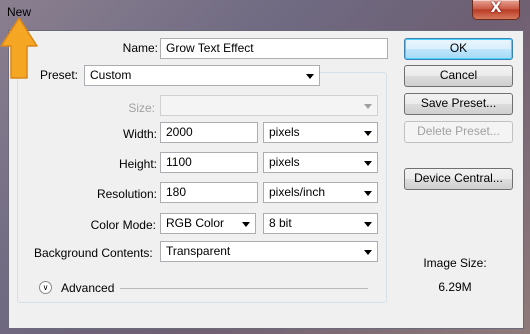 This screenshot has height=334, width=530. Describe the element at coordinates (284, 162) in the screenshot. I see `height-unit-value: pixels` at that location.